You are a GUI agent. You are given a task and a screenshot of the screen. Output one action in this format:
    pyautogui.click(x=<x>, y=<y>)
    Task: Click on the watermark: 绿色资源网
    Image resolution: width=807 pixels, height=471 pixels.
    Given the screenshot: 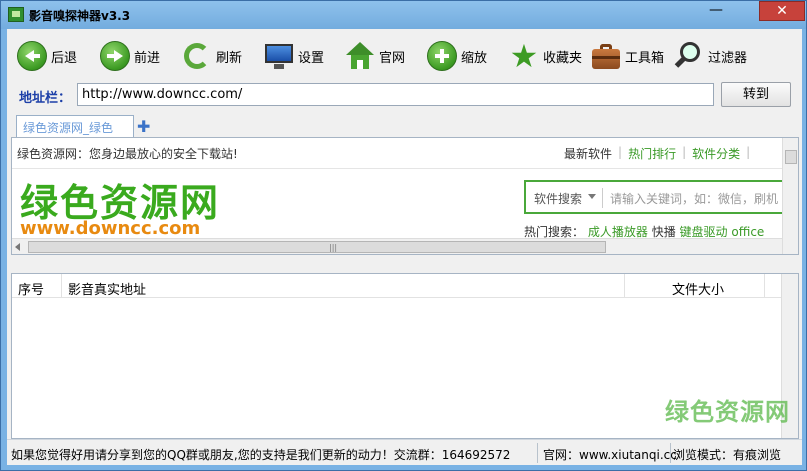 What is the action you would take?
    pyautogui.click(x=727, y=412)
    